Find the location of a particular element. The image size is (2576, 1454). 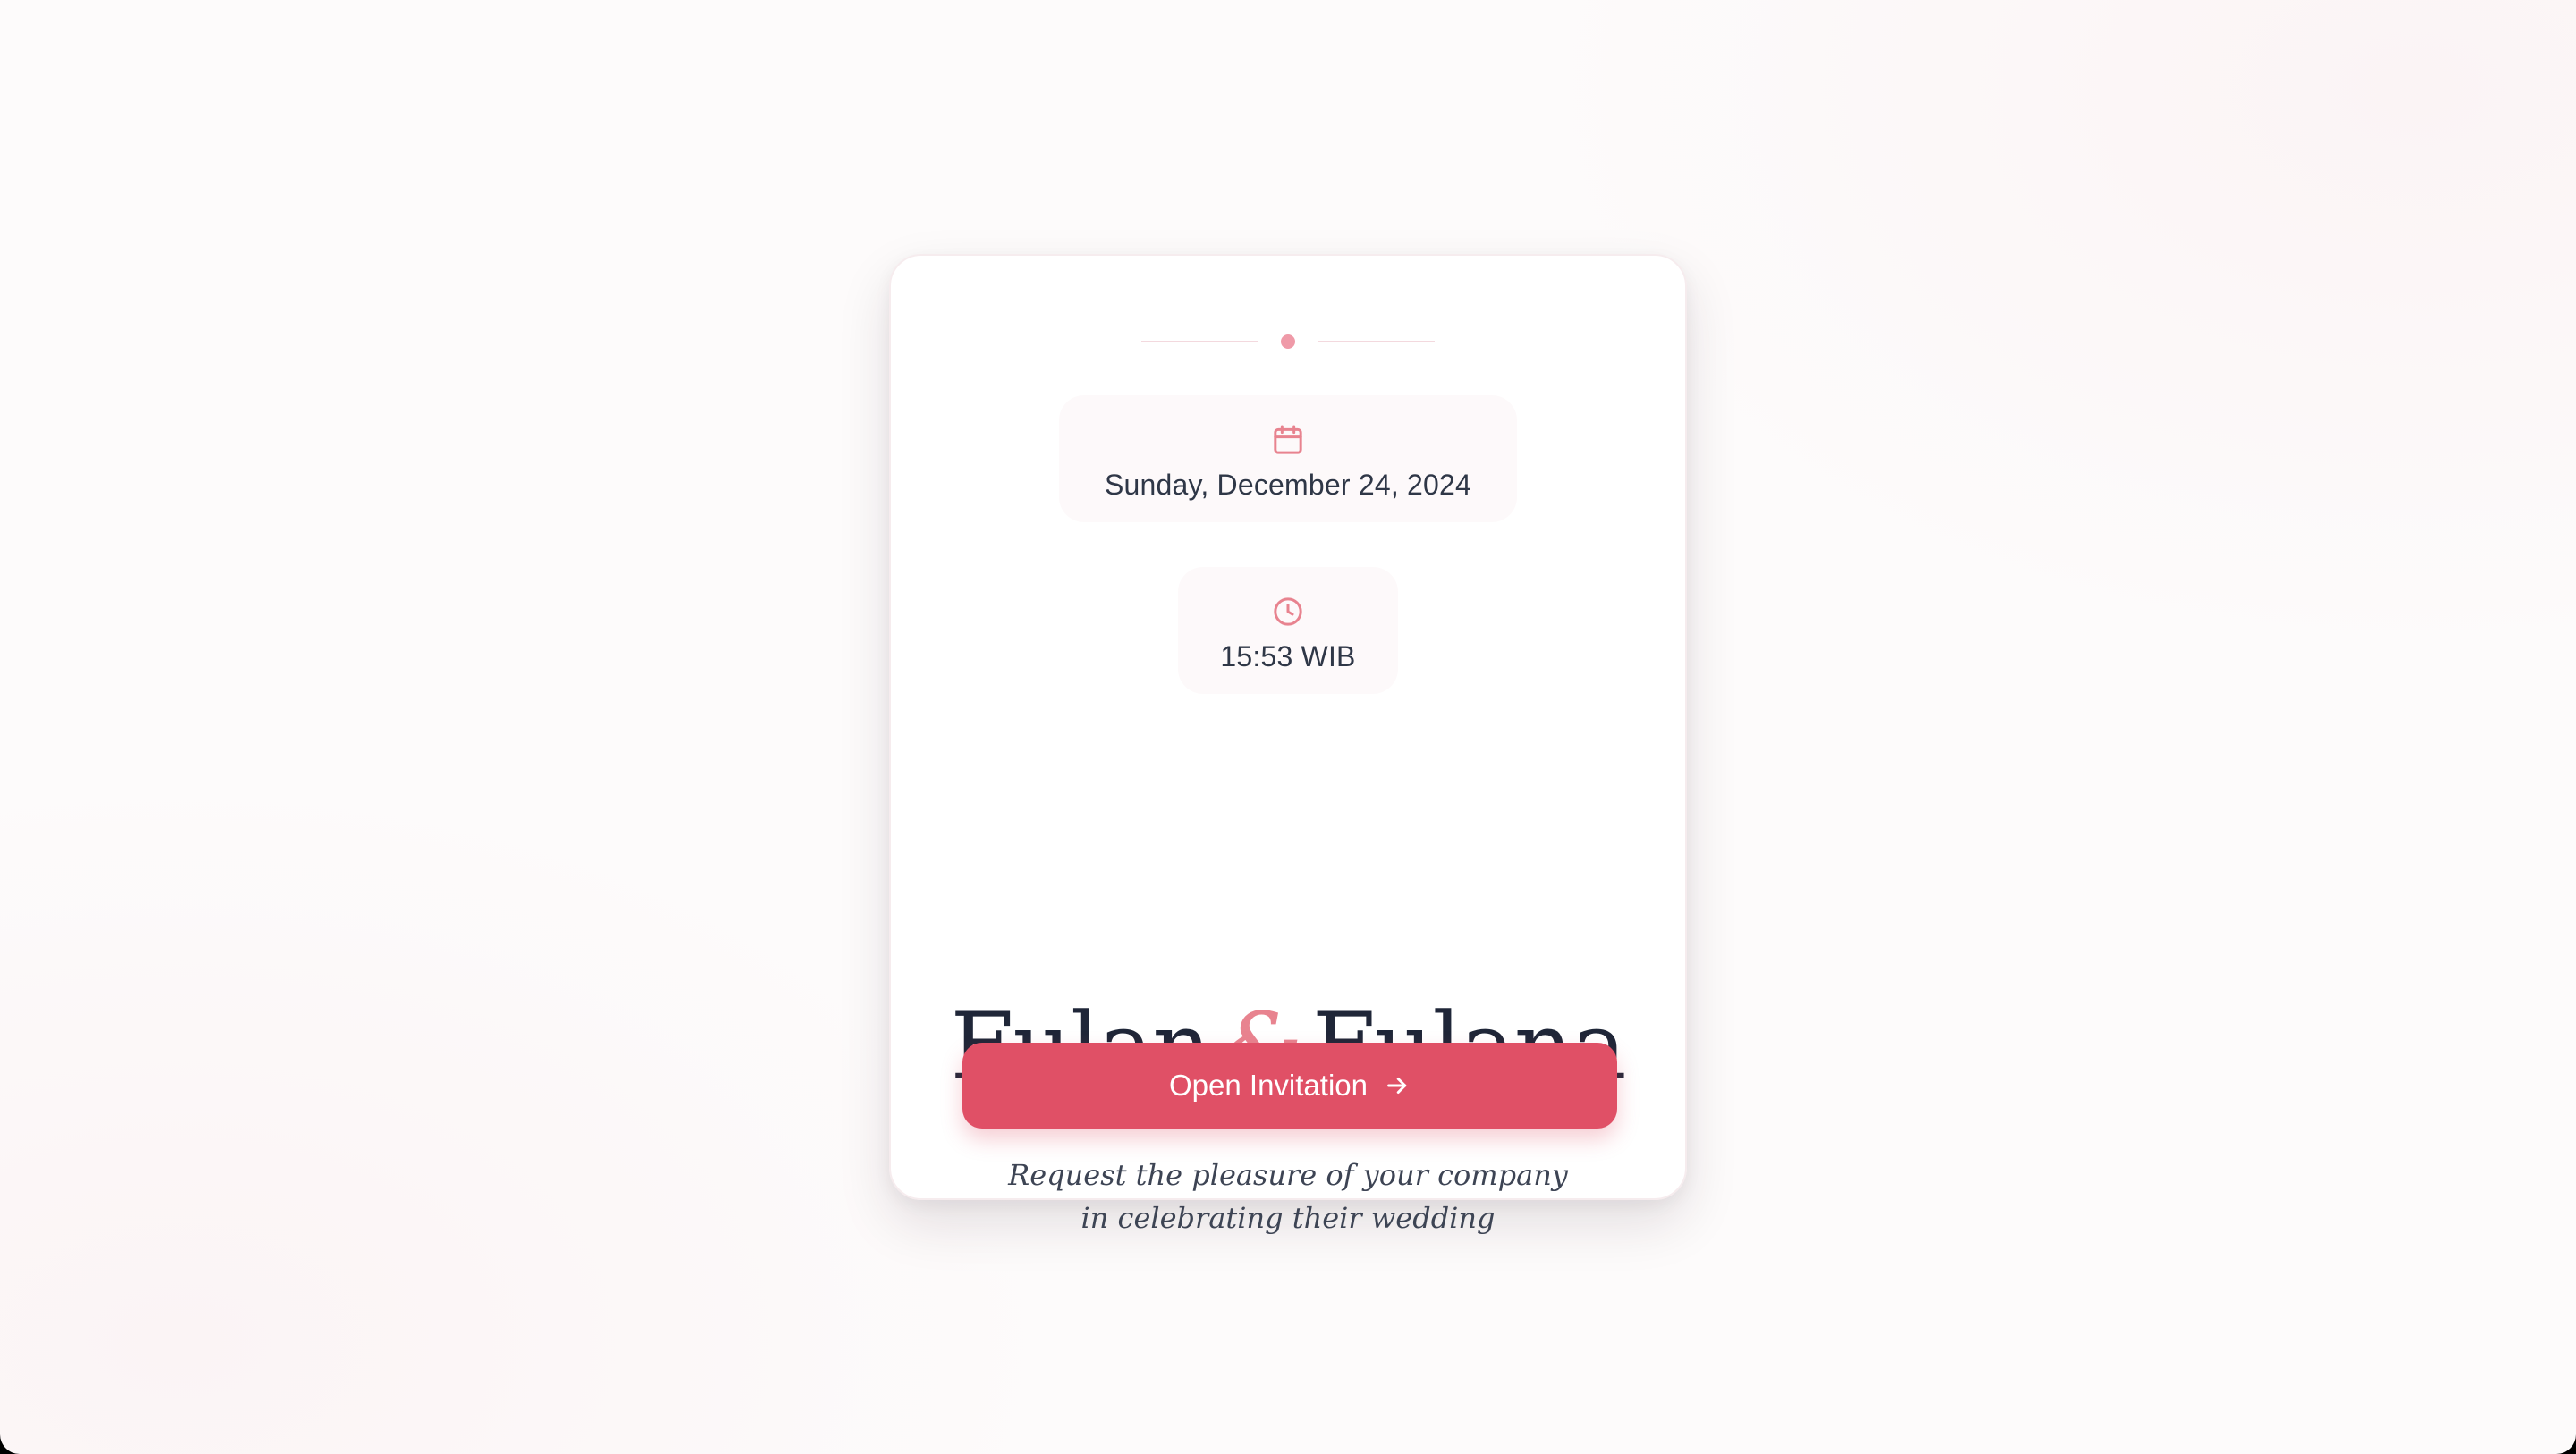

event-time: 15:53 WIB is located at coordinates (1288, 656).